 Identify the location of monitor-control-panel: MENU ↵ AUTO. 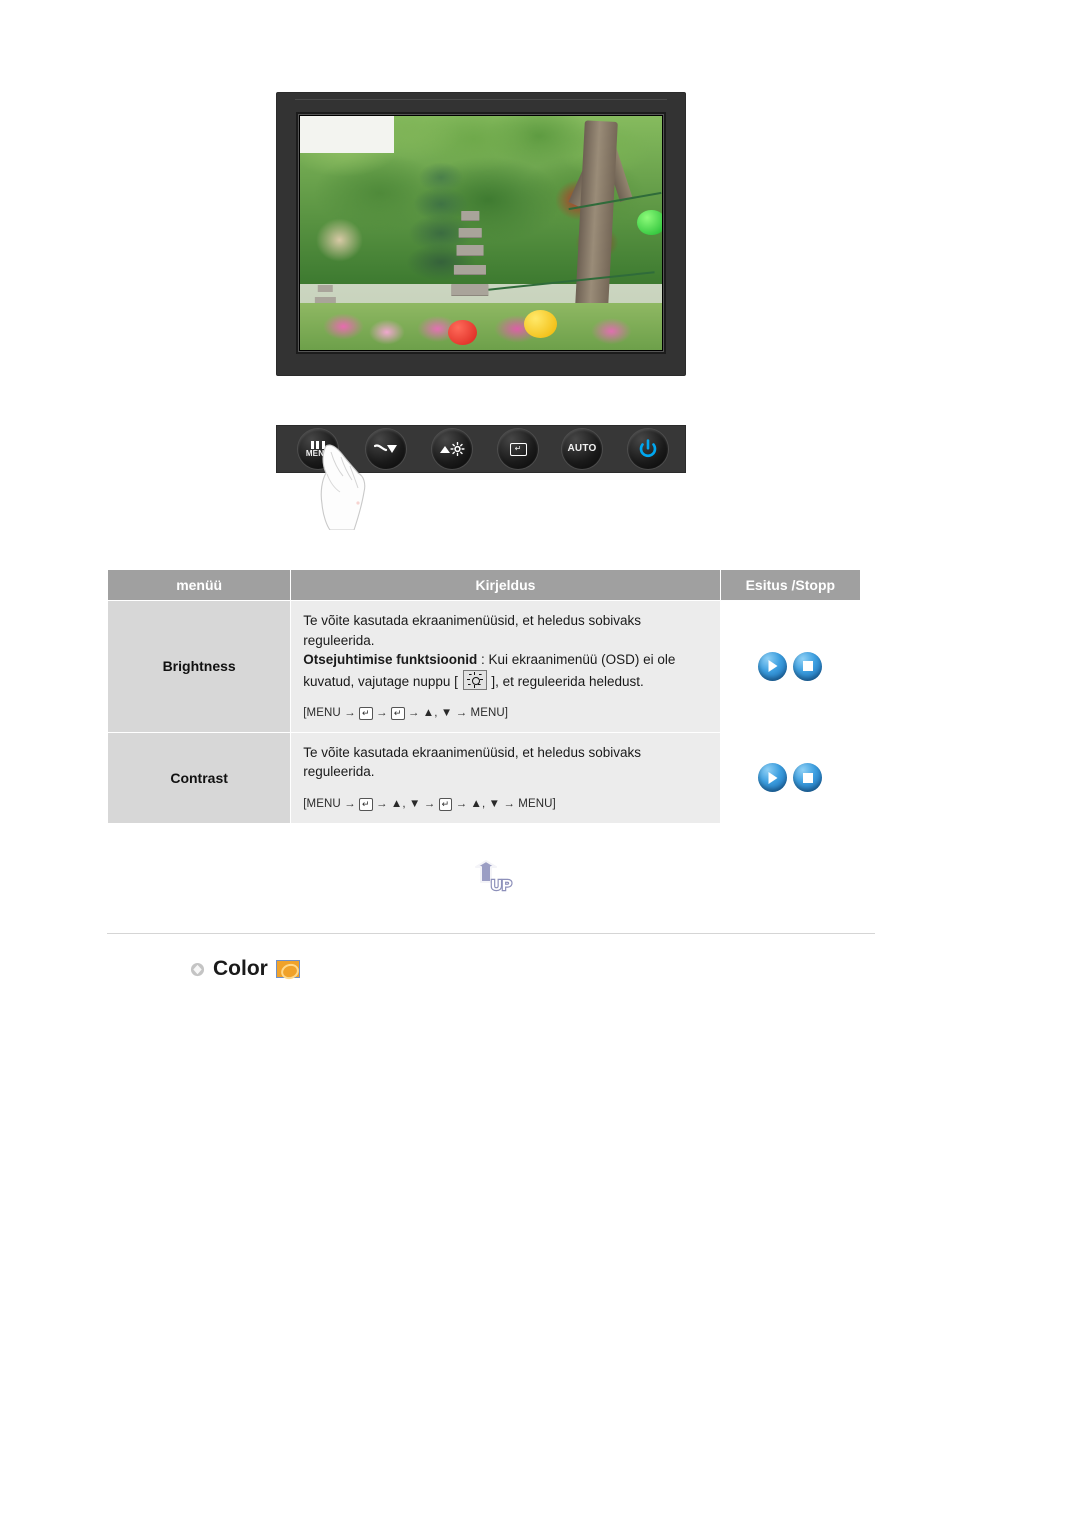
(481, 449).